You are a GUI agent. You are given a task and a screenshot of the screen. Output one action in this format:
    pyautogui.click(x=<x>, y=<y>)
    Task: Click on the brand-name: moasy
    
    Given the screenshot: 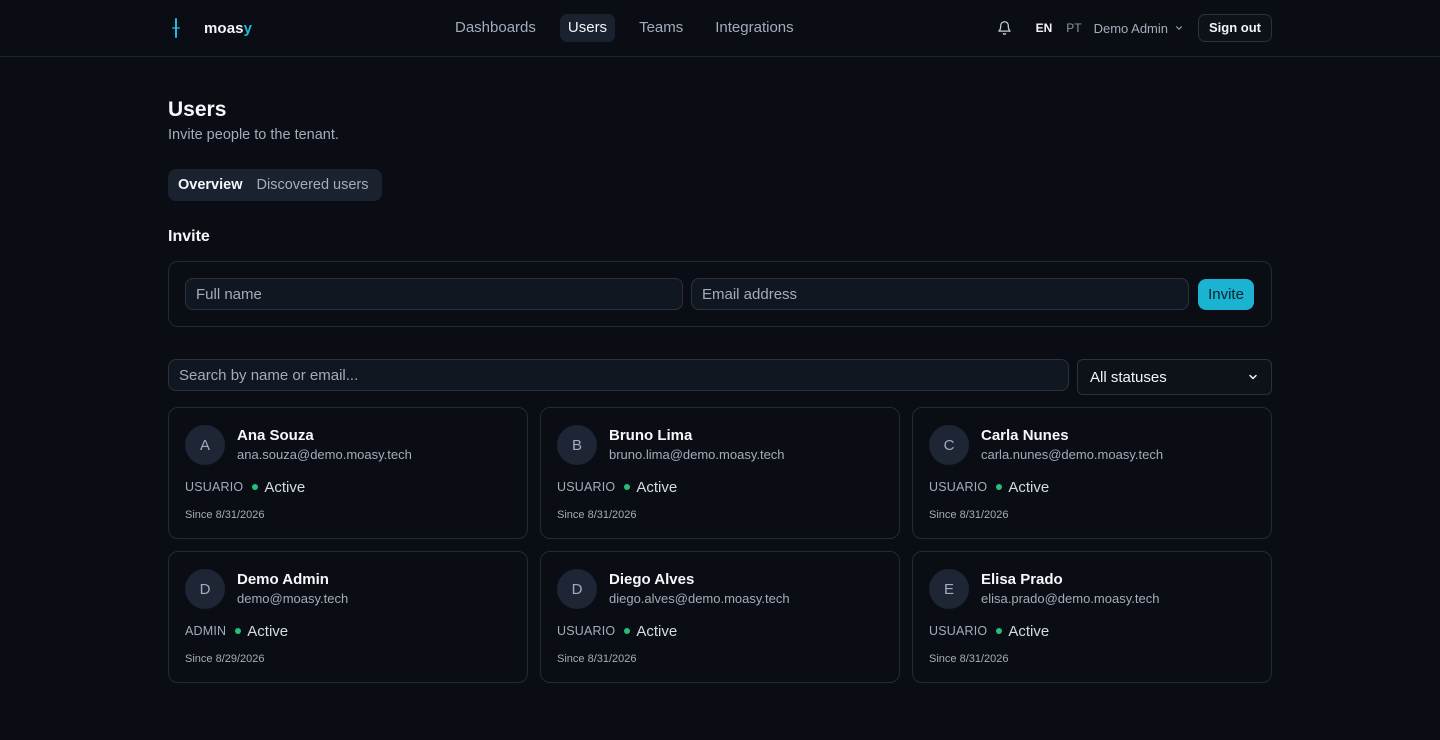 What is the action you would take?
    pyautogui.click(x=228, y=28)
    